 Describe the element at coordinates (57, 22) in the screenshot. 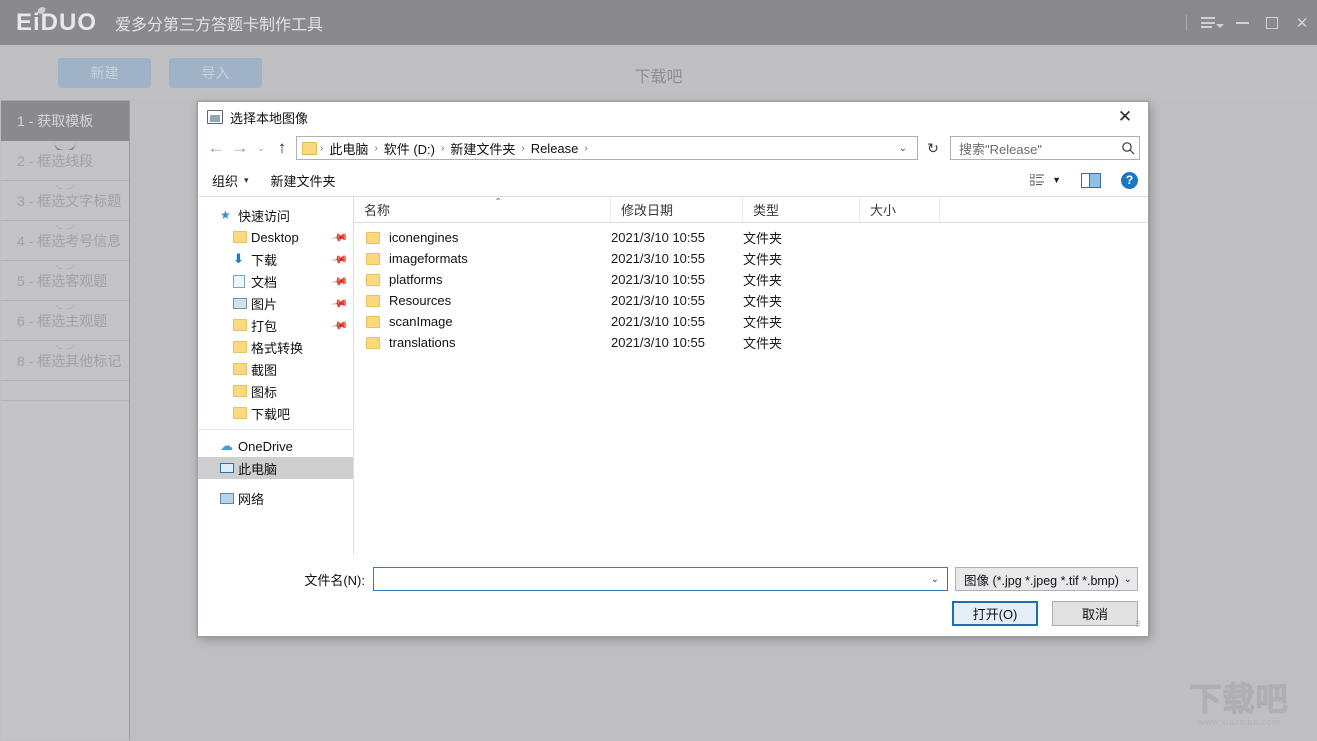

I see `app-logo-text: EiDUO` at that location.